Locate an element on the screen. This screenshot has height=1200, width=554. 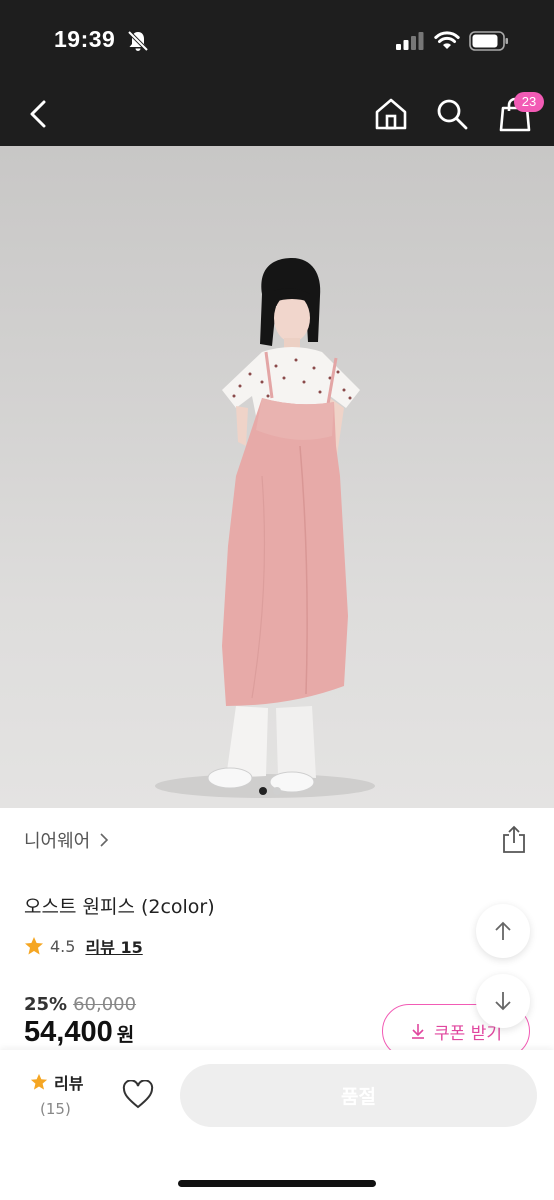
price-unit: 원 is located at coordinates (125, 1035).